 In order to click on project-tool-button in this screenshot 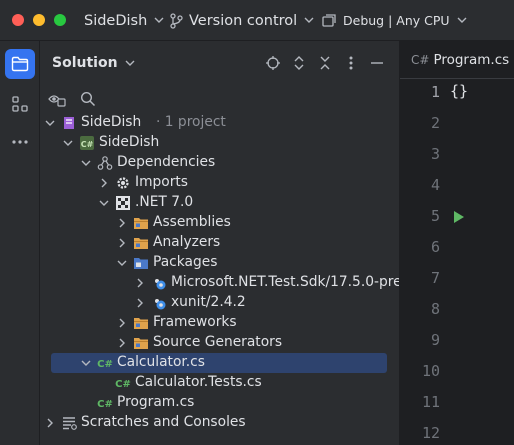, I will do `click(20, 64)`.